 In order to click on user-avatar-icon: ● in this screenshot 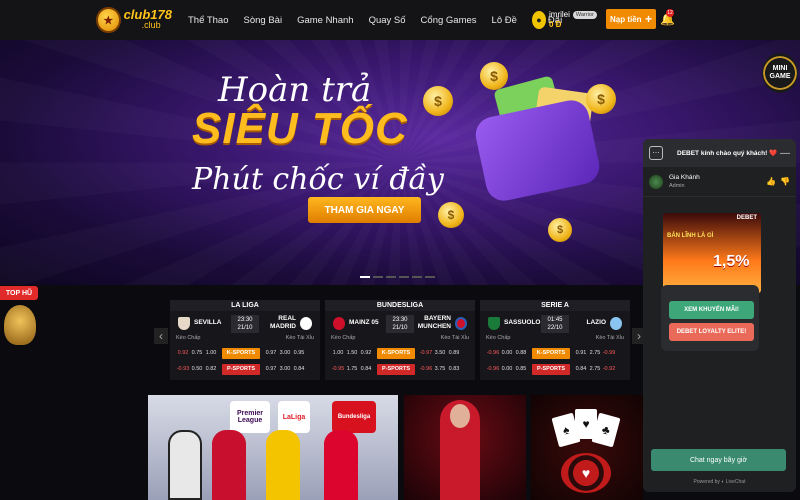, I will do `click(539, 20)`.